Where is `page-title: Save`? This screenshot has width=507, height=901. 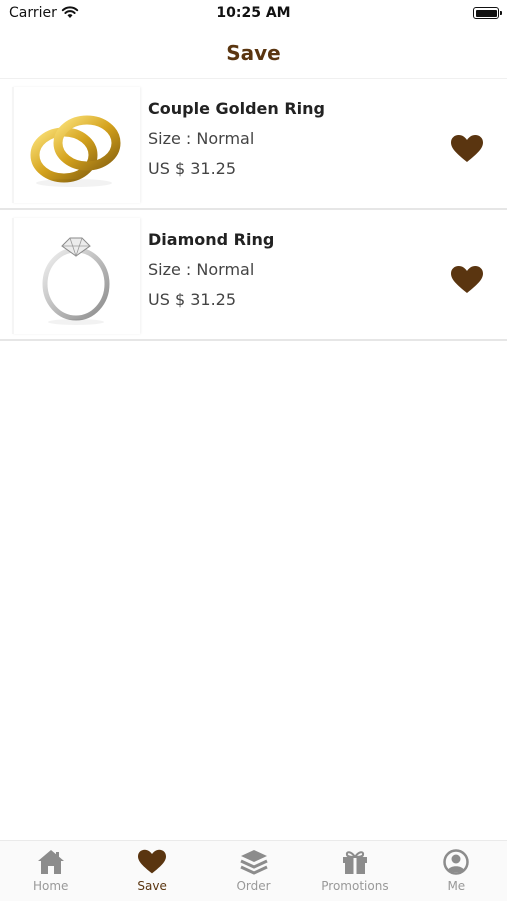 page-title: Save is located at coordinates (253, 53).